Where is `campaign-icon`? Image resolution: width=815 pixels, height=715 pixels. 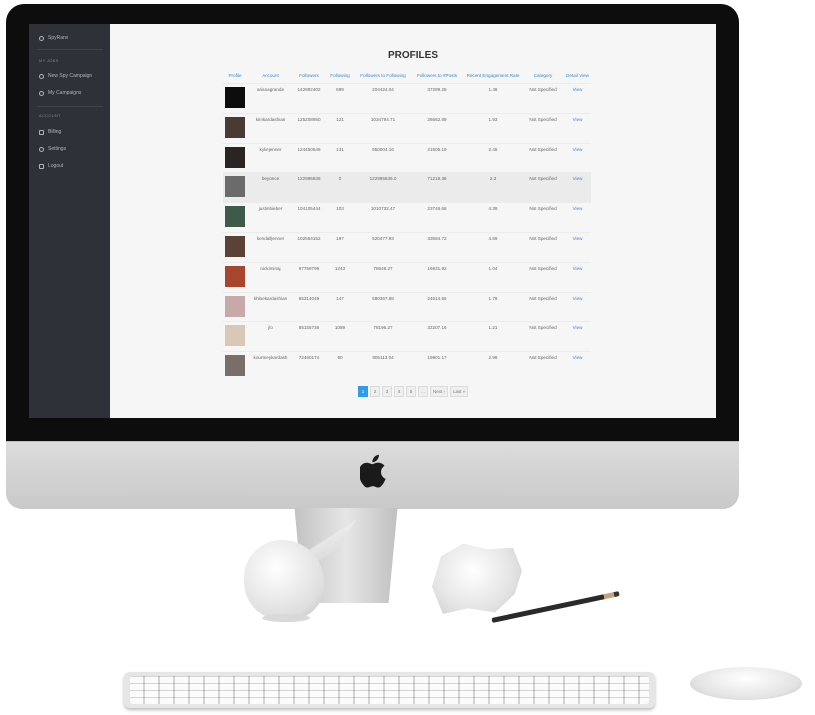
campaign-icon is located at coordinates (41, 93).